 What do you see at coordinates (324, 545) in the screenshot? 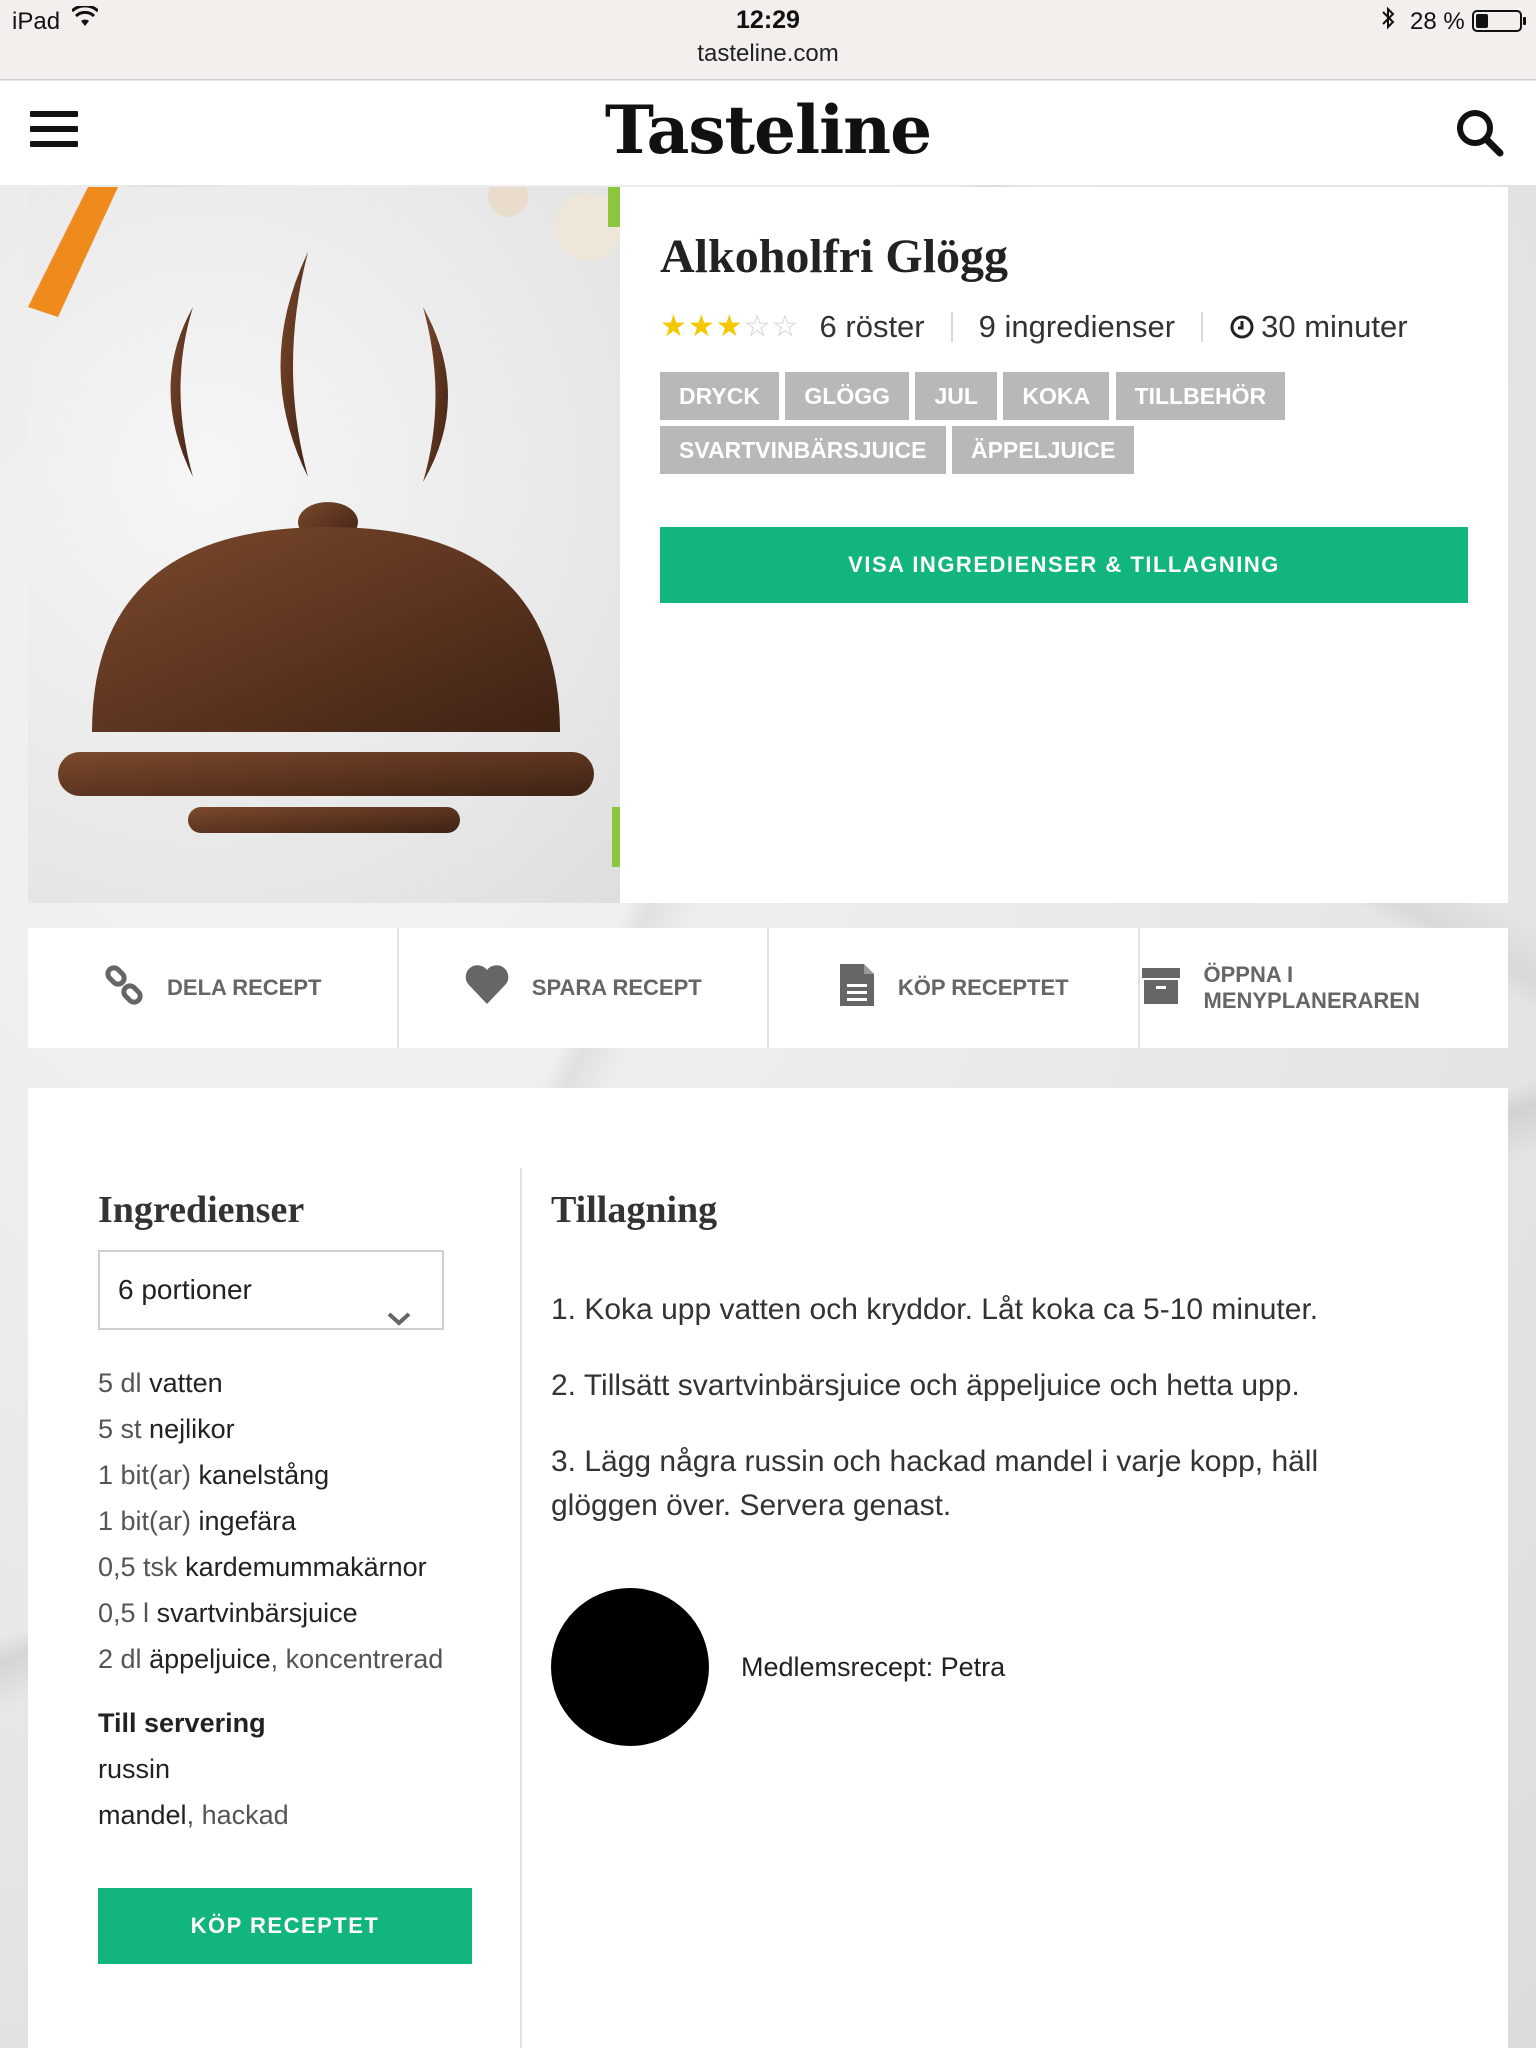
I see `recipe-placeholder-image` at bounding box center [324, 545].